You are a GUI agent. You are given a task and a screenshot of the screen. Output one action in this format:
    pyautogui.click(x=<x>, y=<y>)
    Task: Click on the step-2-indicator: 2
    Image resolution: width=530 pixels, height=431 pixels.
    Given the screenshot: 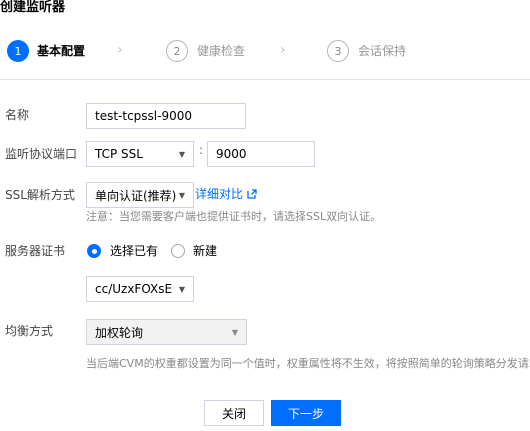 What is the action you would take?
    pyautogui.click(x=177, y=51)
    